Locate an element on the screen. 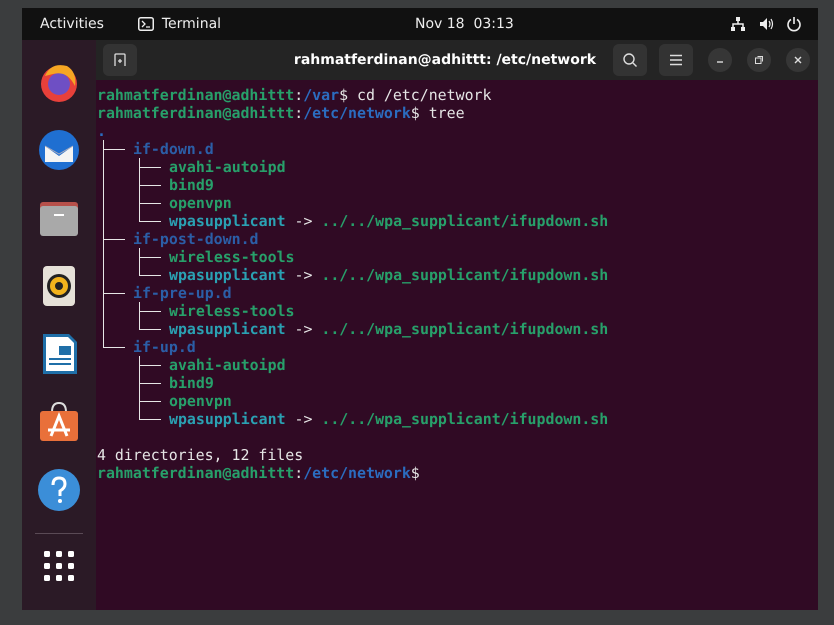 This screenshot has width=834, height=625. menu-button is located at coordinates (676, 60).